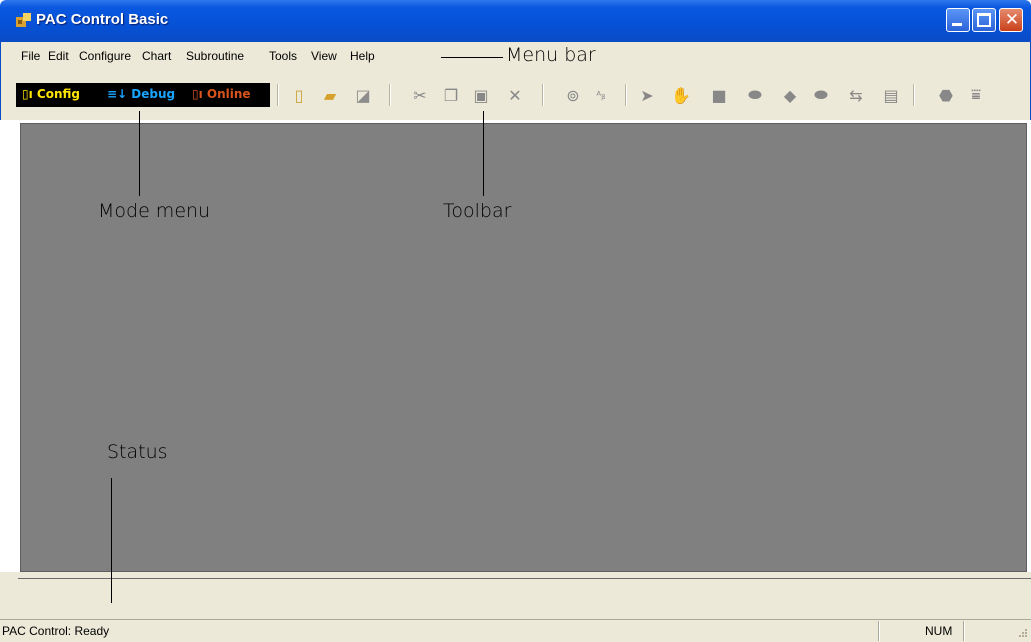 The height and width of the screenshot is (642, 1031). I want to click on menu-subroutine: Subroutine, so click(215, 56).